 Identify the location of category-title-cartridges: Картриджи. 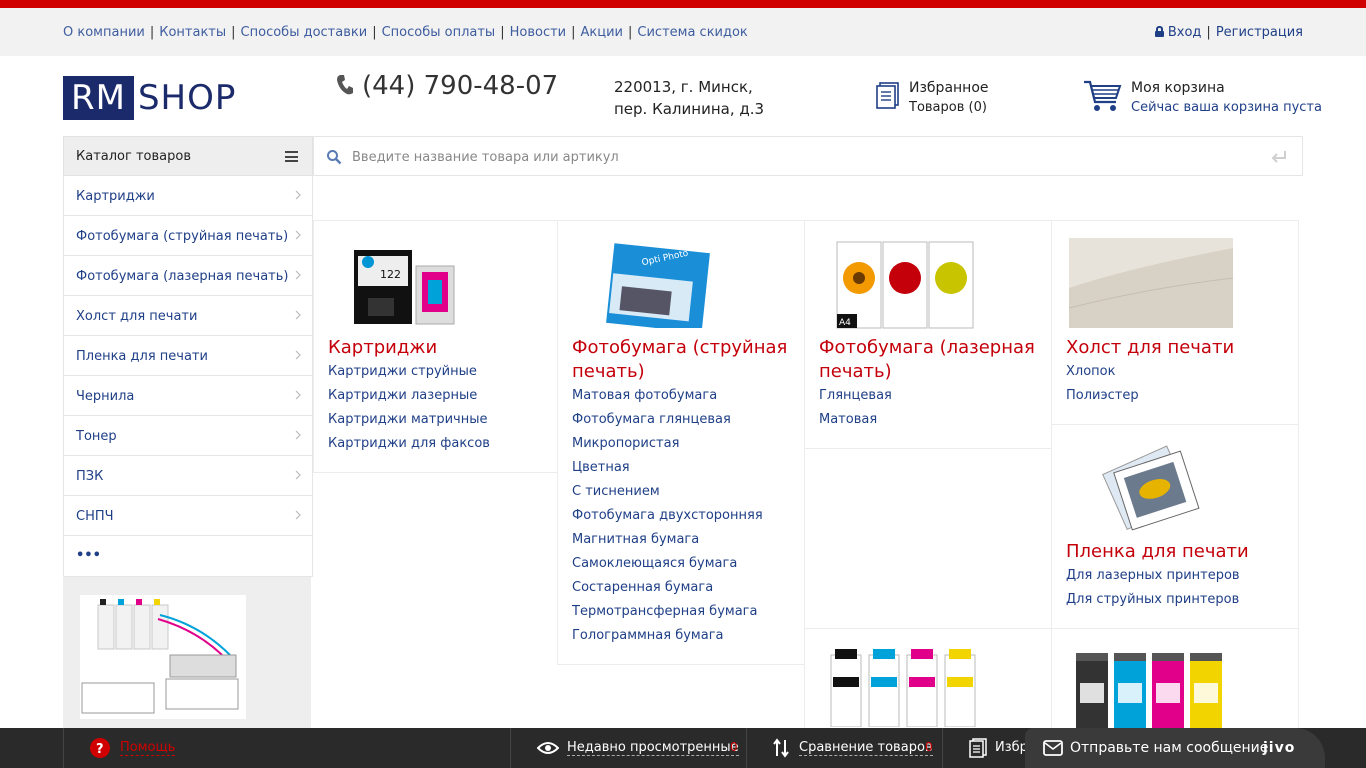
(438, 348).